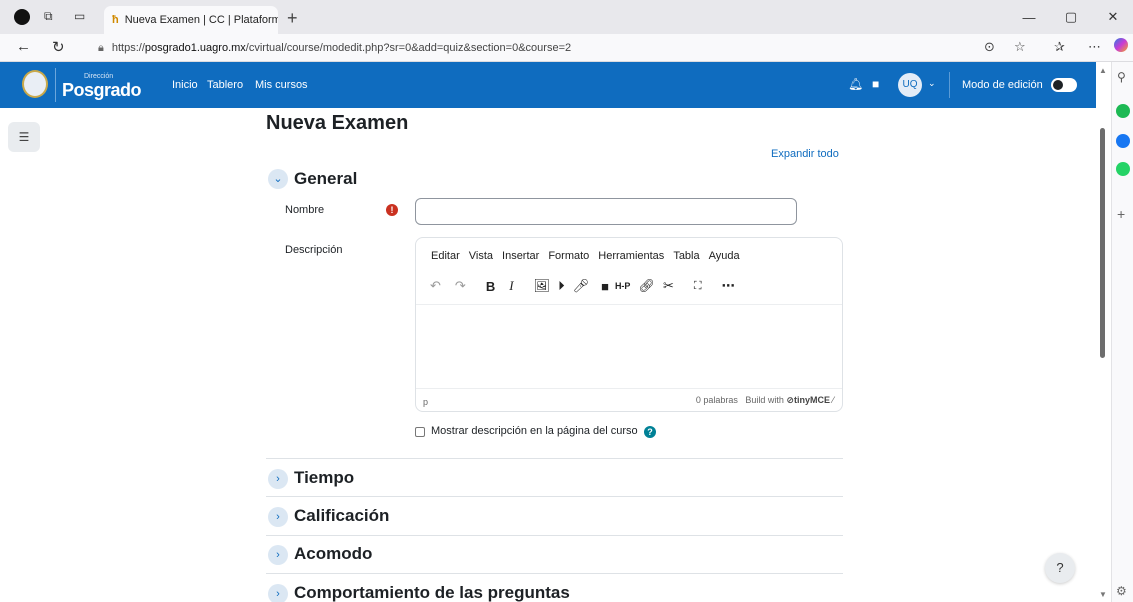 The height and width of the screenshot is (602, 1133). What do you see at coordinates (55, 85) in the screenshot?
I see `logo-divider` at bounding box center [55, 85].